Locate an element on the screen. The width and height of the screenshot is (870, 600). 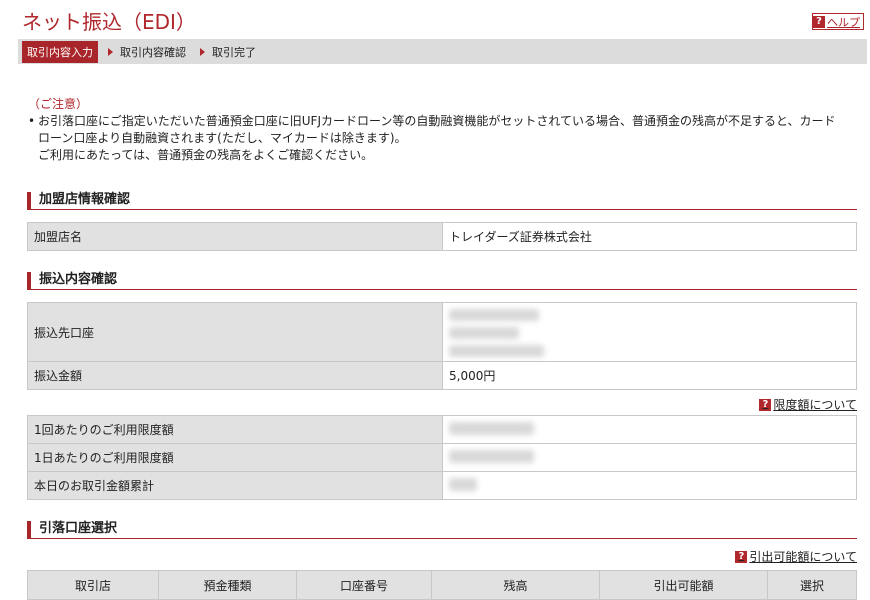
table-row: 振込先口座 is located at coordinates (442, 332).